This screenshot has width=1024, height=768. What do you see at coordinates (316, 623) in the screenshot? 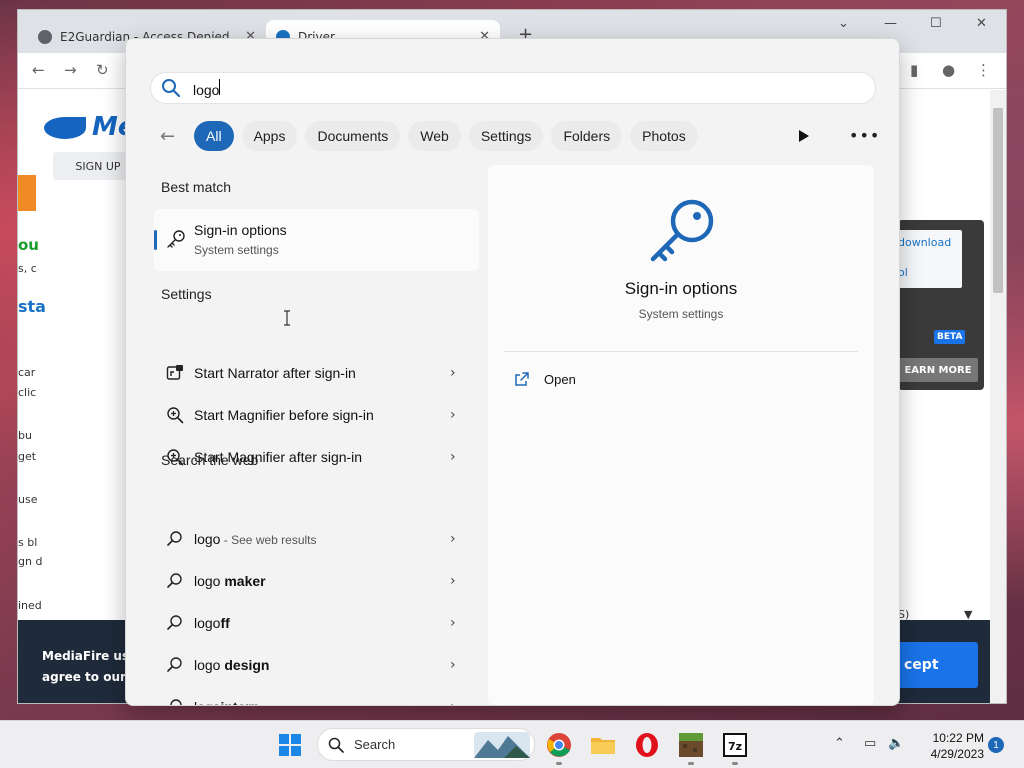
I see `web-item-logoff: logoff ›` at bounding box center [316, 623].